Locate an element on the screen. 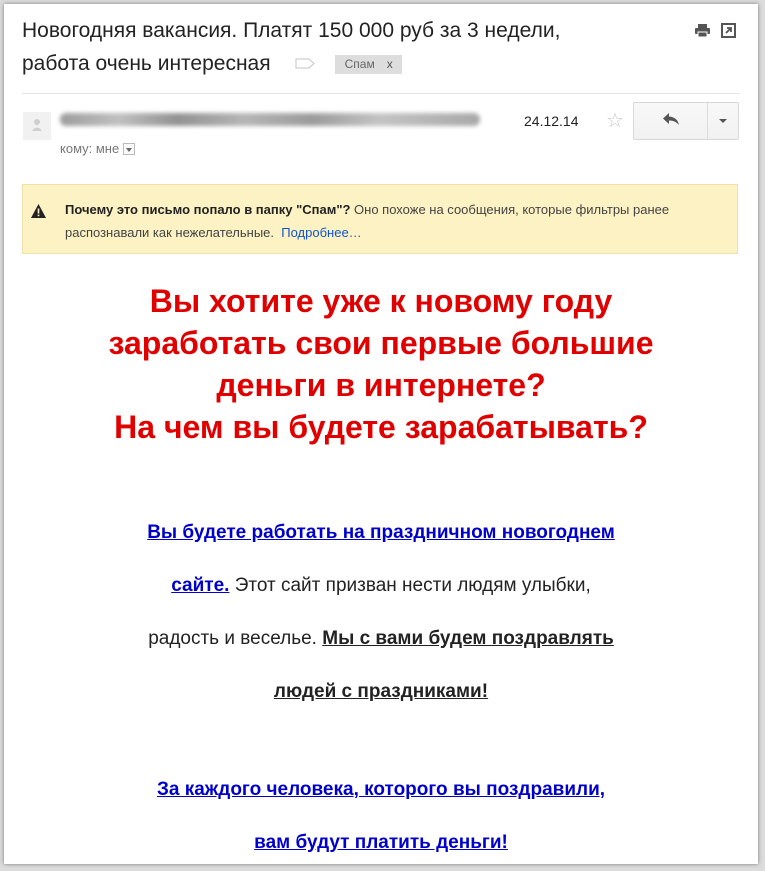 This screenshot has width=765, height=871. warning-question: Почему это письмо попало в папку "Спам"? is located at coordinates (208, 209).